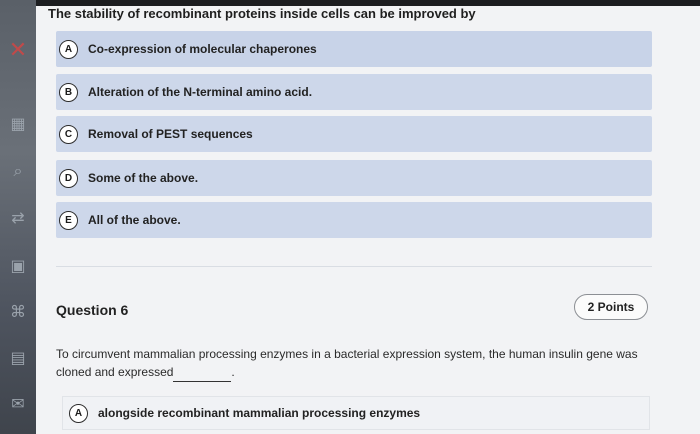  Describe the element at coordinates (68, 134) in the screenshot. I see `option-letter: C` at that location.